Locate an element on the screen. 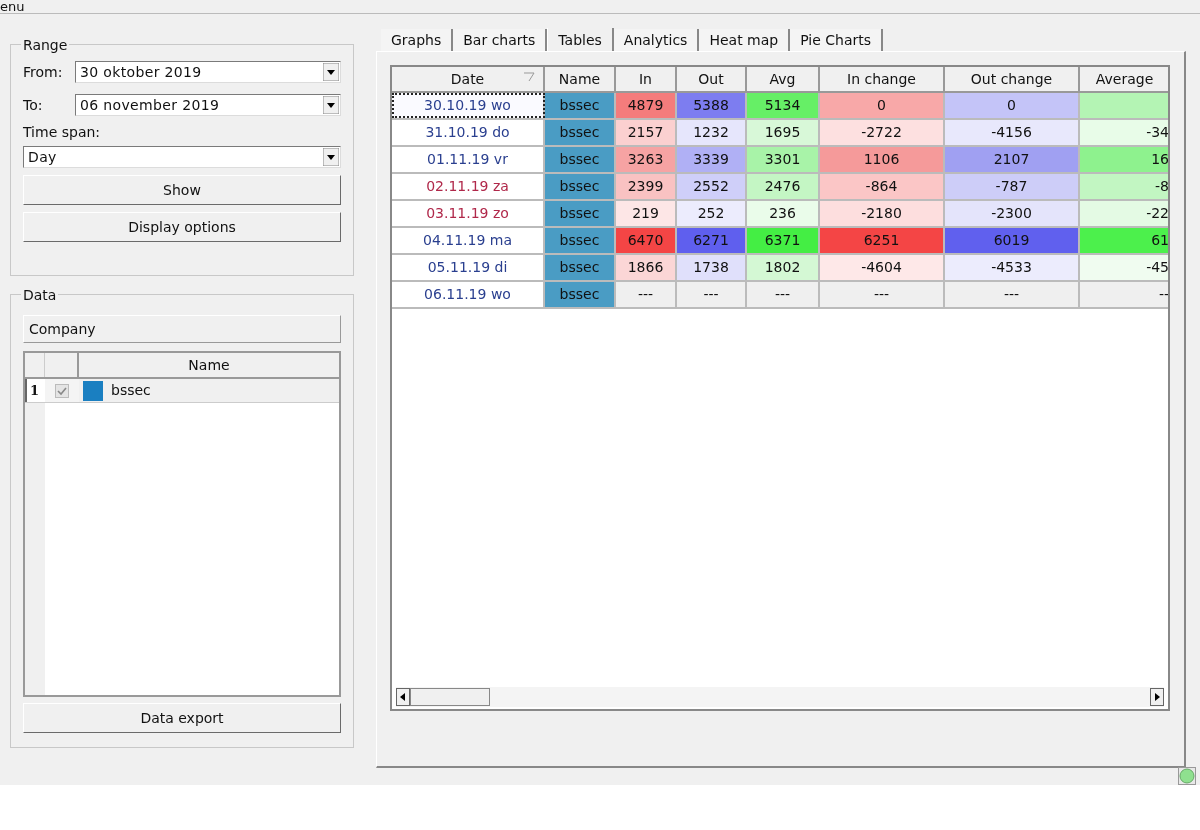  table-cell: 6271 is located at coordinates (712, 240).